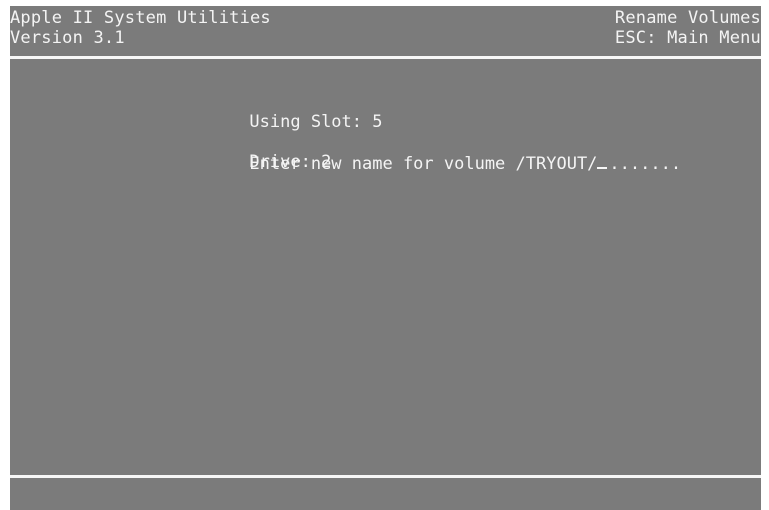  I want to click on escape-hint: ESC: Main Menu, so click(688, 38).